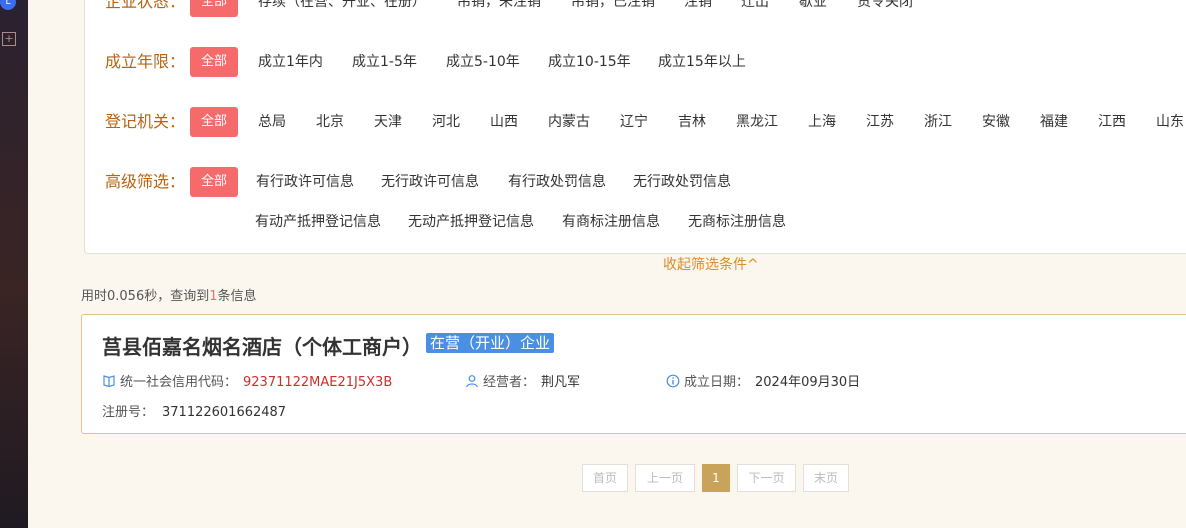 This screenshot has height=528, width=1186. I want to click on filter-row-advanced-2: 有动产抵押登记信息 无动产抵押登记信息 有商标注册信息 无商标注册信息, so click(635, 222).